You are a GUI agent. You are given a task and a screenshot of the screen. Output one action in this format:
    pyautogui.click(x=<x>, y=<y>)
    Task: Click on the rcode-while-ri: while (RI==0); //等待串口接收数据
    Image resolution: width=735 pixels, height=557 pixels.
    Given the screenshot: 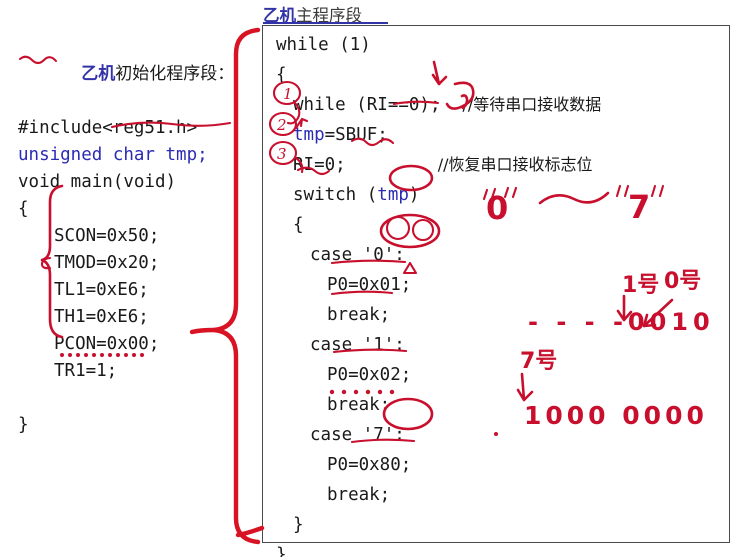 What is the action you would take?
    pyautogui.click(x=501, y=105)
    